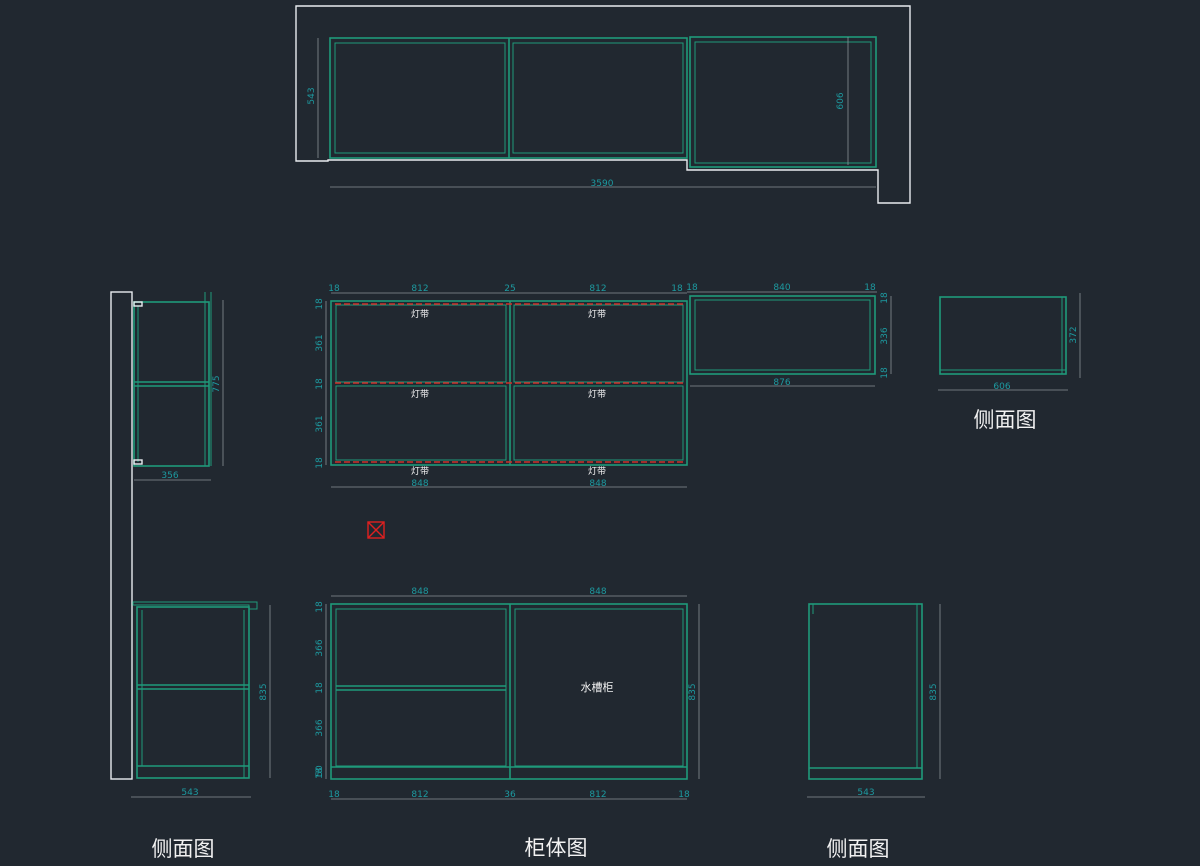 Image resolution: width=1200 pixels, height=866 pixels. What do you see at coordinates (885, 335) in the screenshot?
I see `dim-right-h-1: 336` at bounding box center [885, 335].